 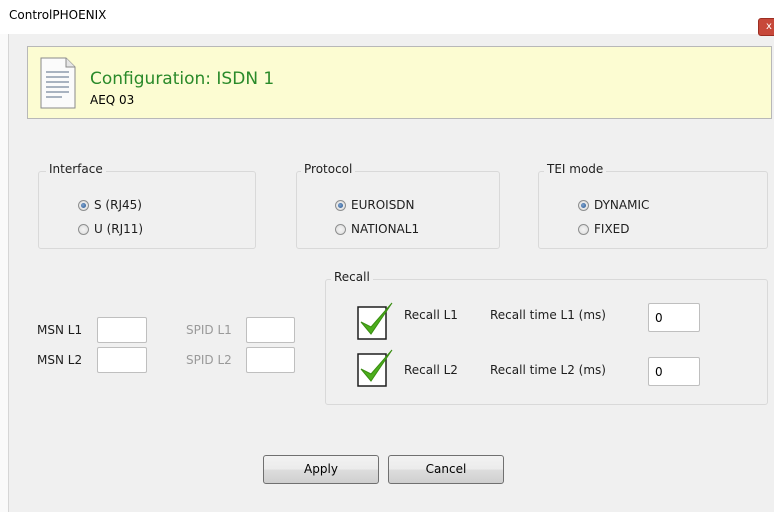 I want to click on config-header: Configuration: ISDN 1 AEQ 03, so click(x=399, y=82).